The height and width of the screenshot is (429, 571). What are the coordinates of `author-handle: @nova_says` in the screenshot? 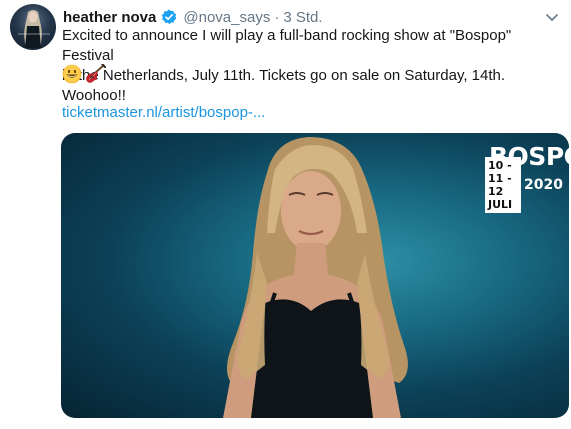 It's located at (226, 17).